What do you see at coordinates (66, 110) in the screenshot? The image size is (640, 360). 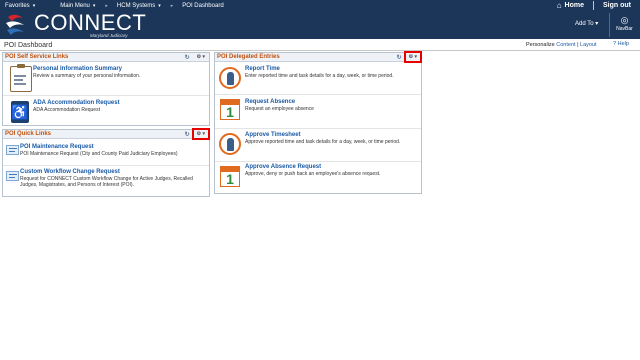 I see `item-description: ADA Accommodation Request` at bounding box center [66, 110].